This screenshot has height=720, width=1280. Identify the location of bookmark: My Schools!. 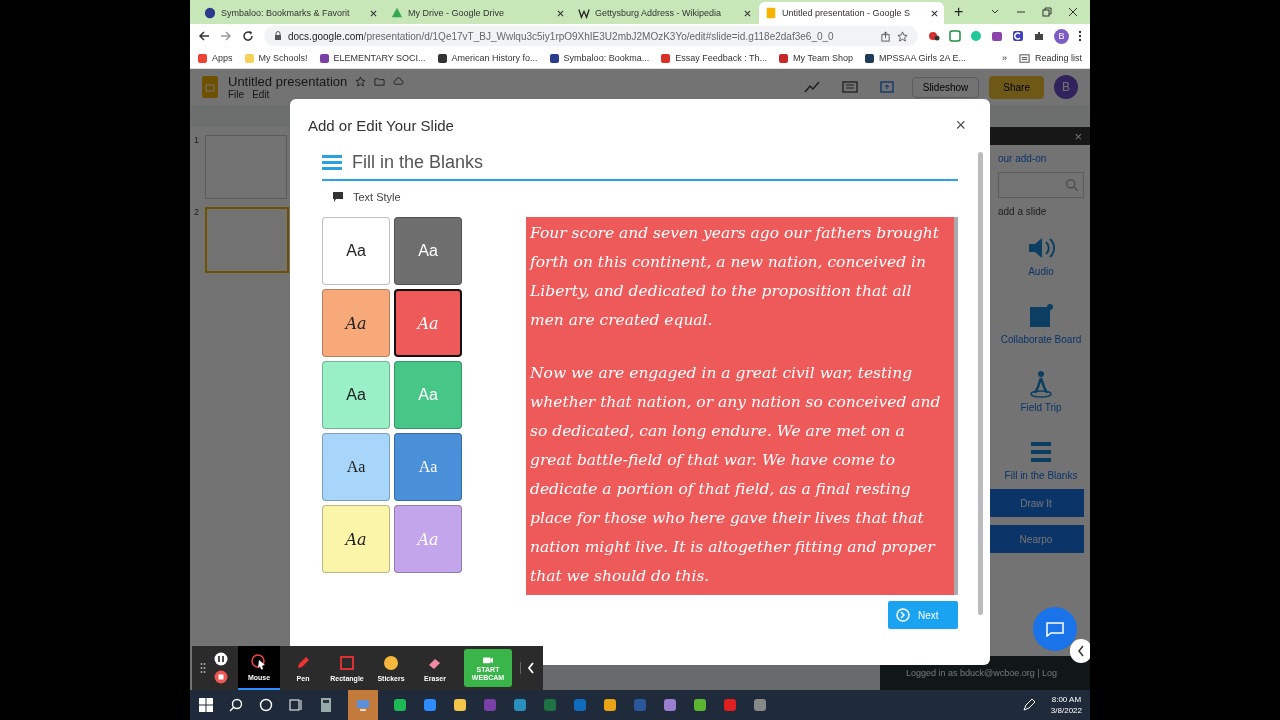
(276, 58).